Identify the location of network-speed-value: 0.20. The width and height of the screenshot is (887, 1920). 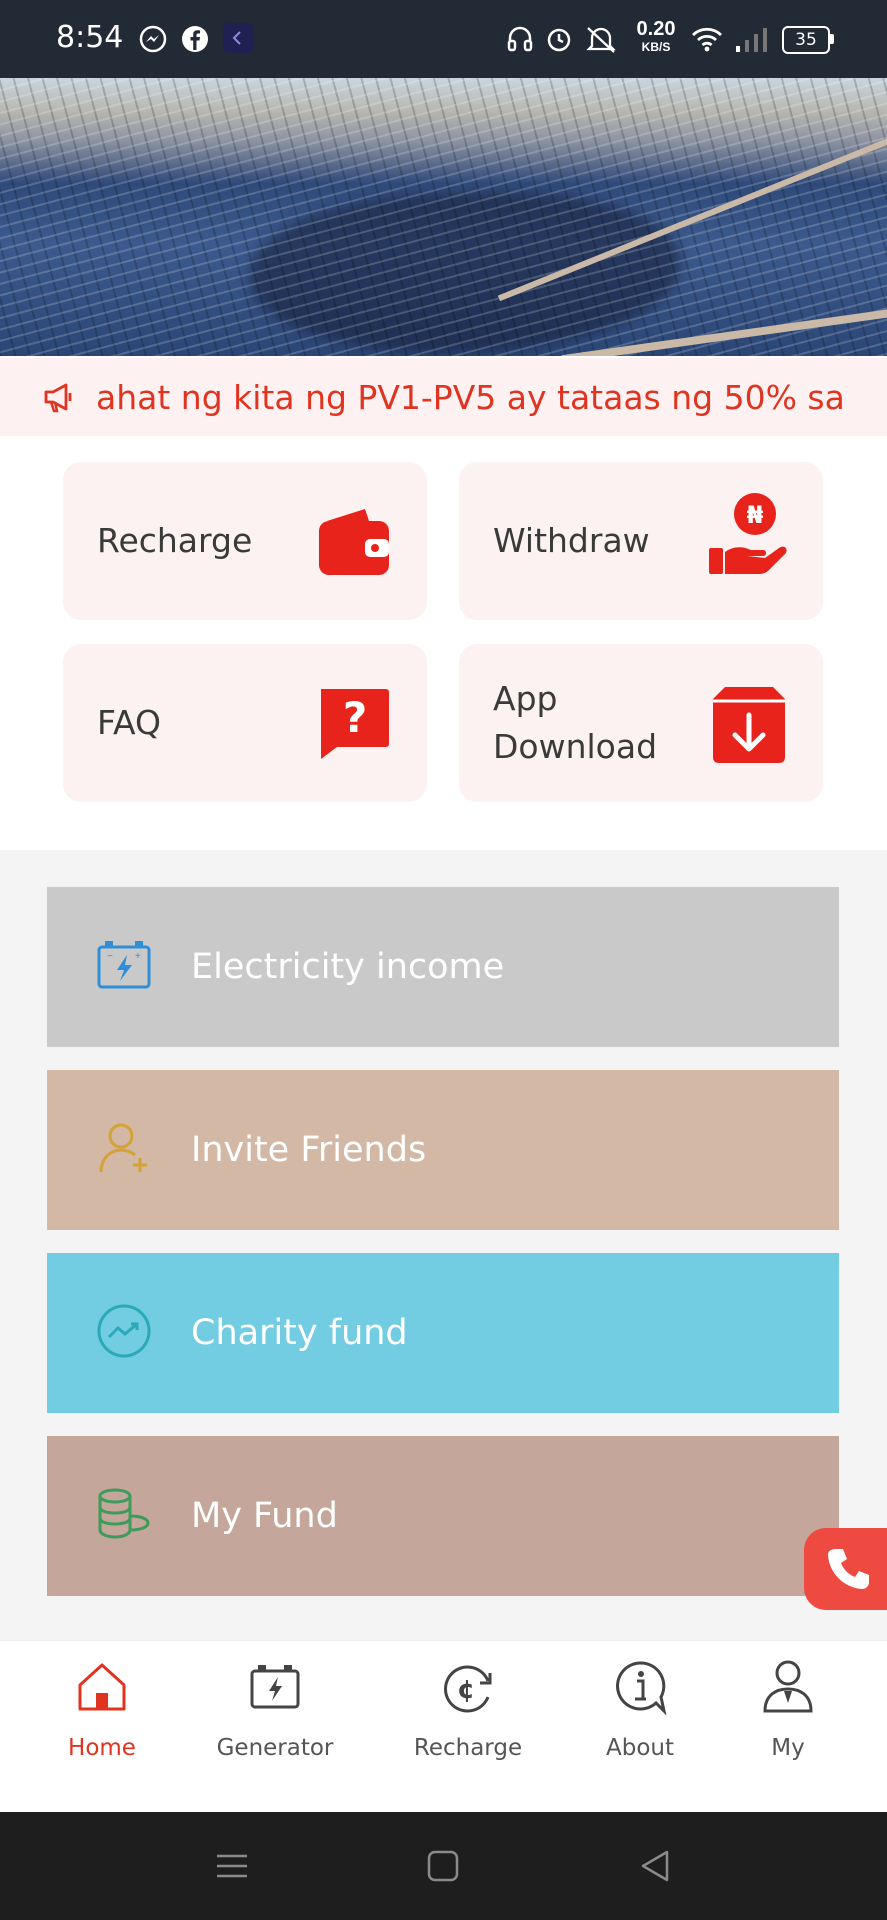
(656, 29).